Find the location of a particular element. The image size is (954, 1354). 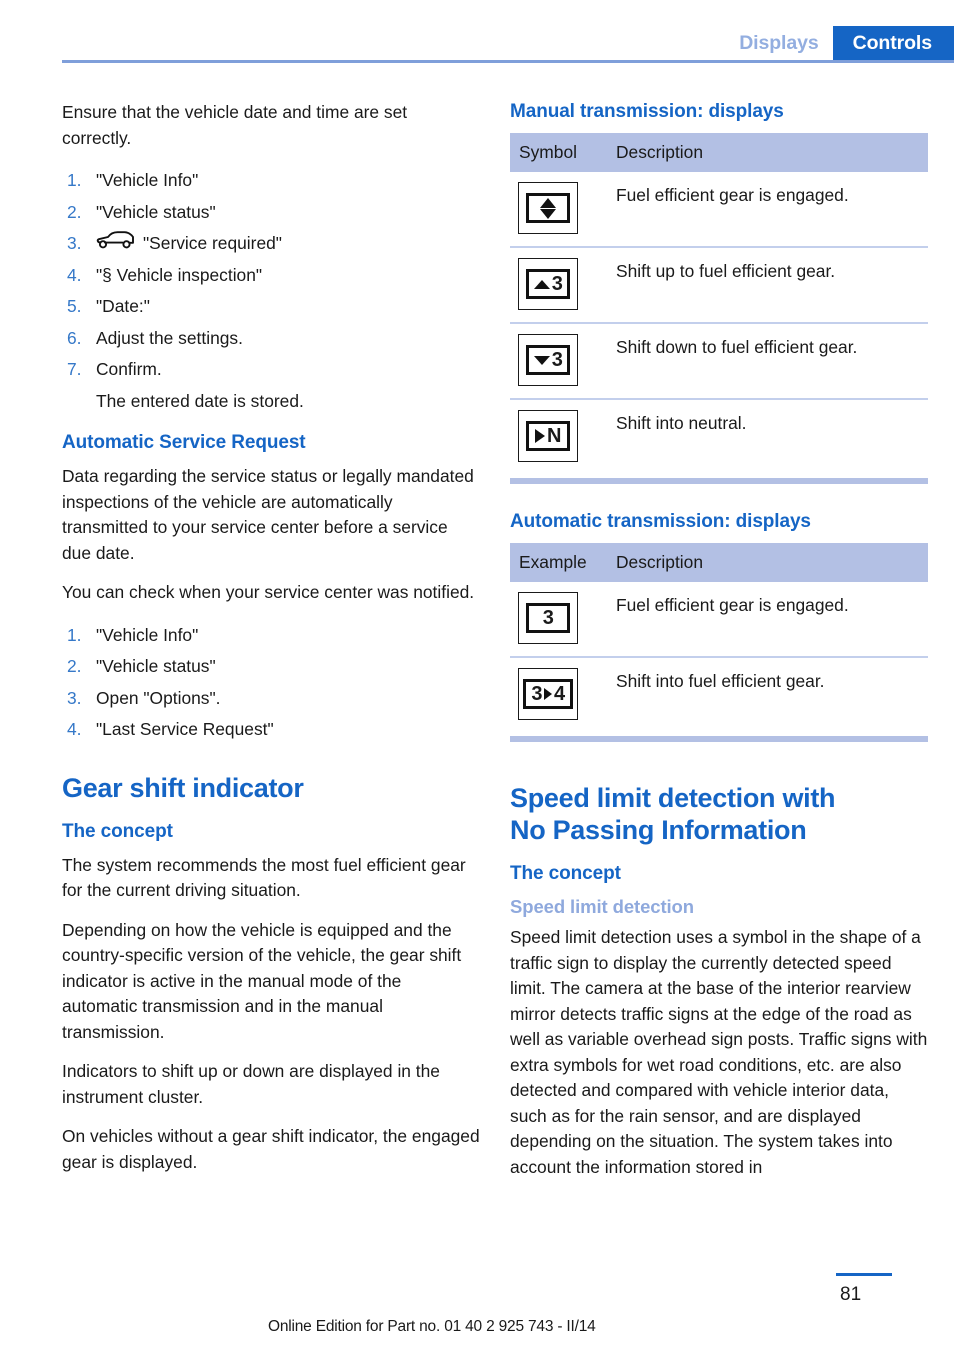

list-item: 4. "Last Service Request" is located at coordinates (271, 730).